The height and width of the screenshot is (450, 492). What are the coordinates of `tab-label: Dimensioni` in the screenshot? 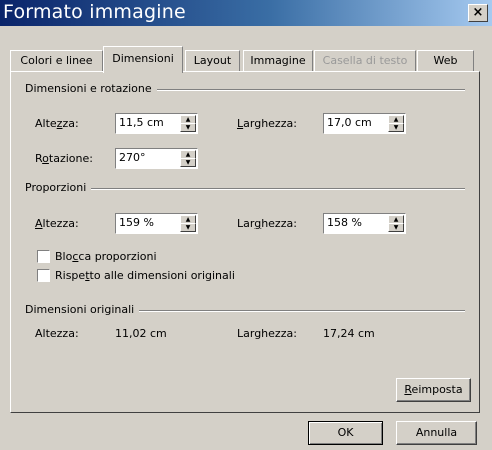 It's located at (143, 58).